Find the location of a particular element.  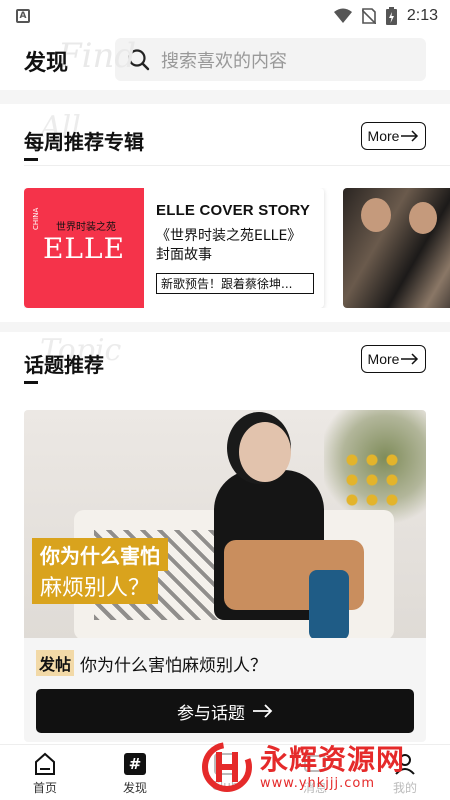

post-badge: 发帖 is located at coordinates (55, 663).